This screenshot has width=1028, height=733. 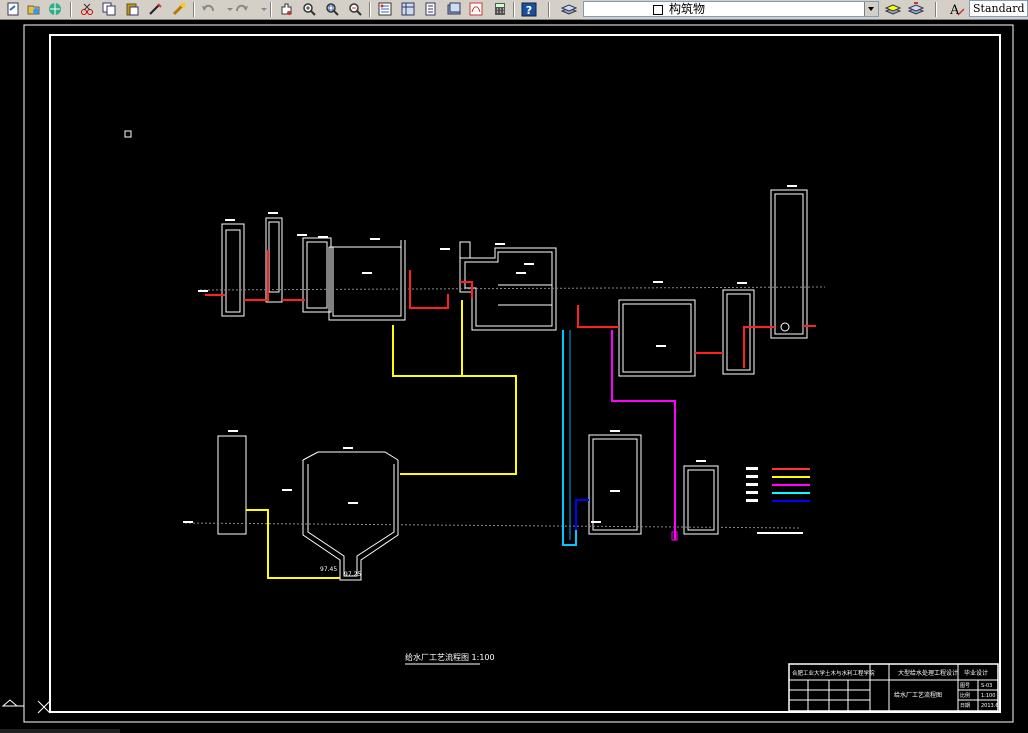 I want to click on zoom-window-icon, so click(x=331, y=9).